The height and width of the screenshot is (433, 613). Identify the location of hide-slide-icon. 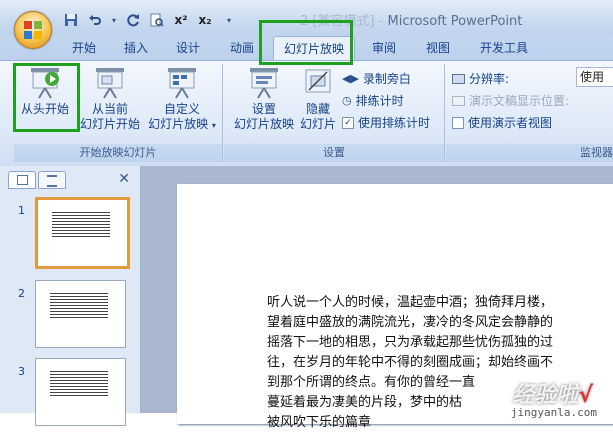
(318, 83).